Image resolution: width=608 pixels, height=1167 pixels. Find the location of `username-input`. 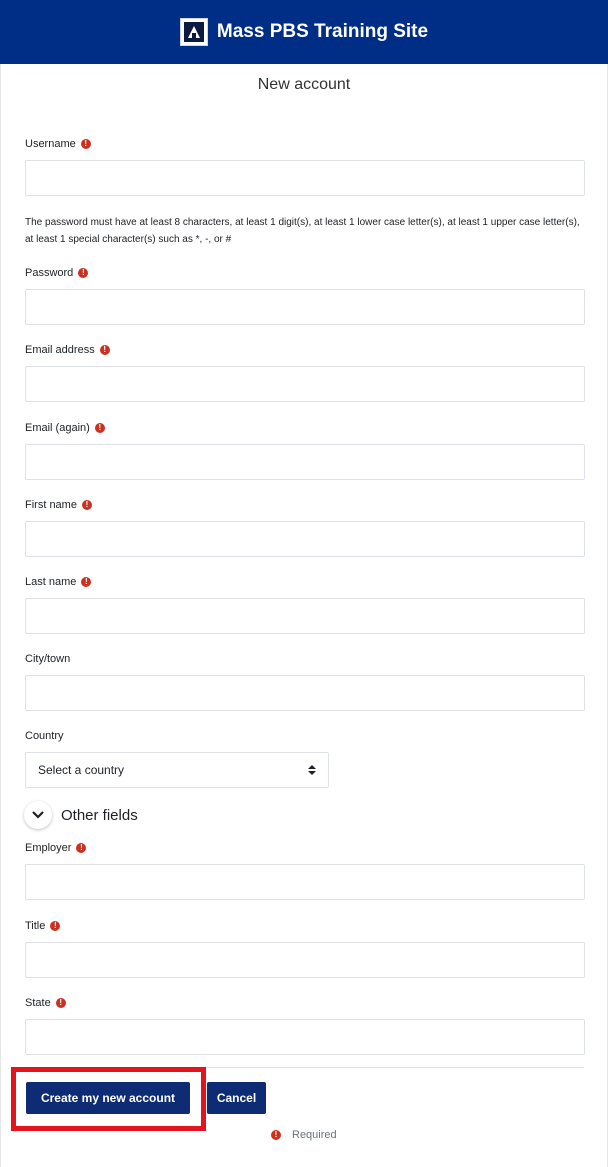

username-input is located at coordinates (305, 178).